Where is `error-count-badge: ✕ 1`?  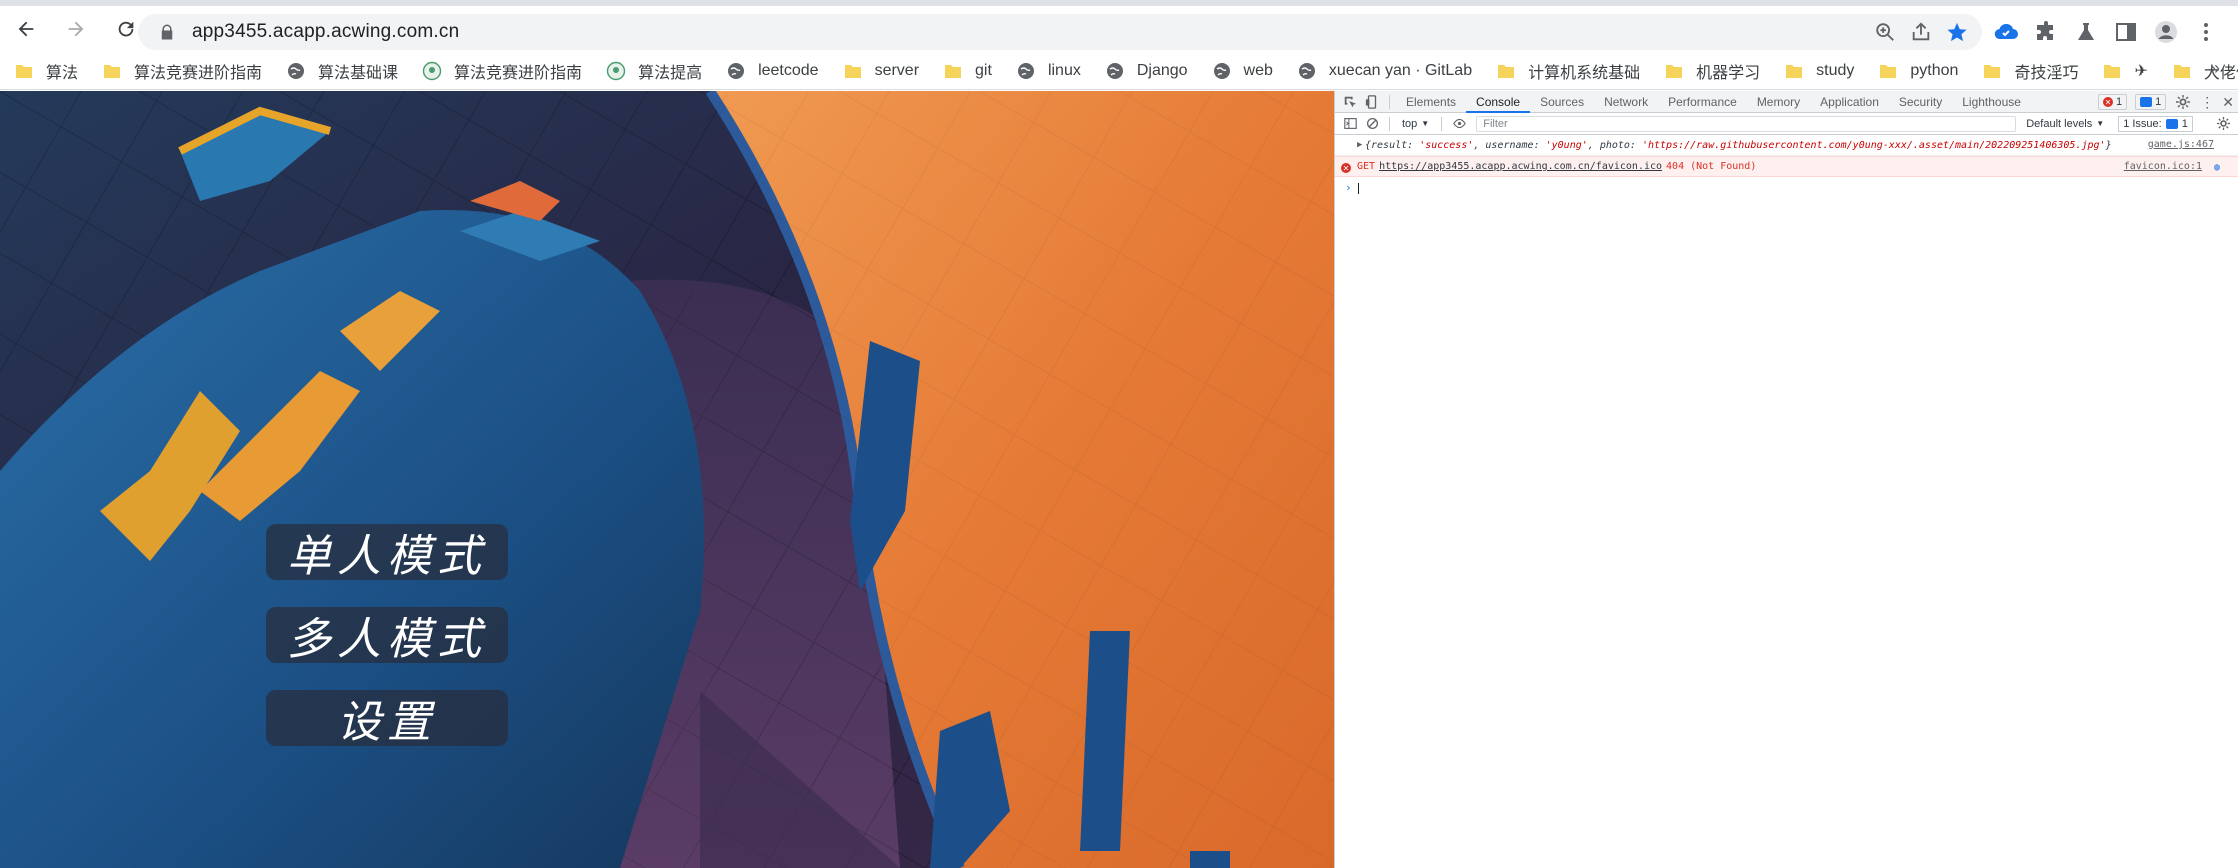
error-count-badge: ✕ 1 is located at coordinates (2113, 102).